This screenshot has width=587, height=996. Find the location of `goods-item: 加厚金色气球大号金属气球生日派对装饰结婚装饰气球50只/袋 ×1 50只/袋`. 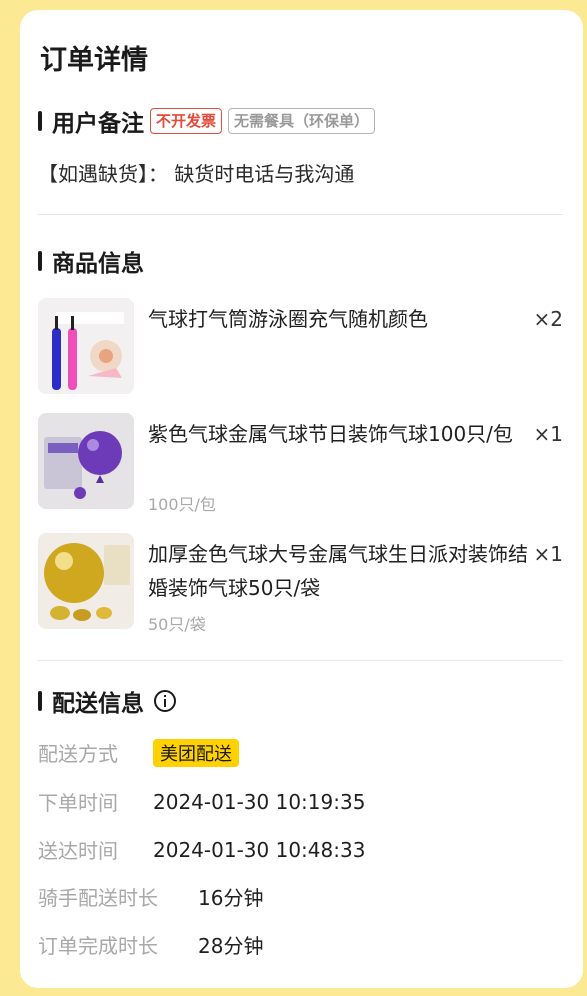

goods-item: 加厚金色气球大号金属气球生日派对装饰结婚装饰气球50只/袋 ×1 50只/袋 is located at coordinates (300, 587).